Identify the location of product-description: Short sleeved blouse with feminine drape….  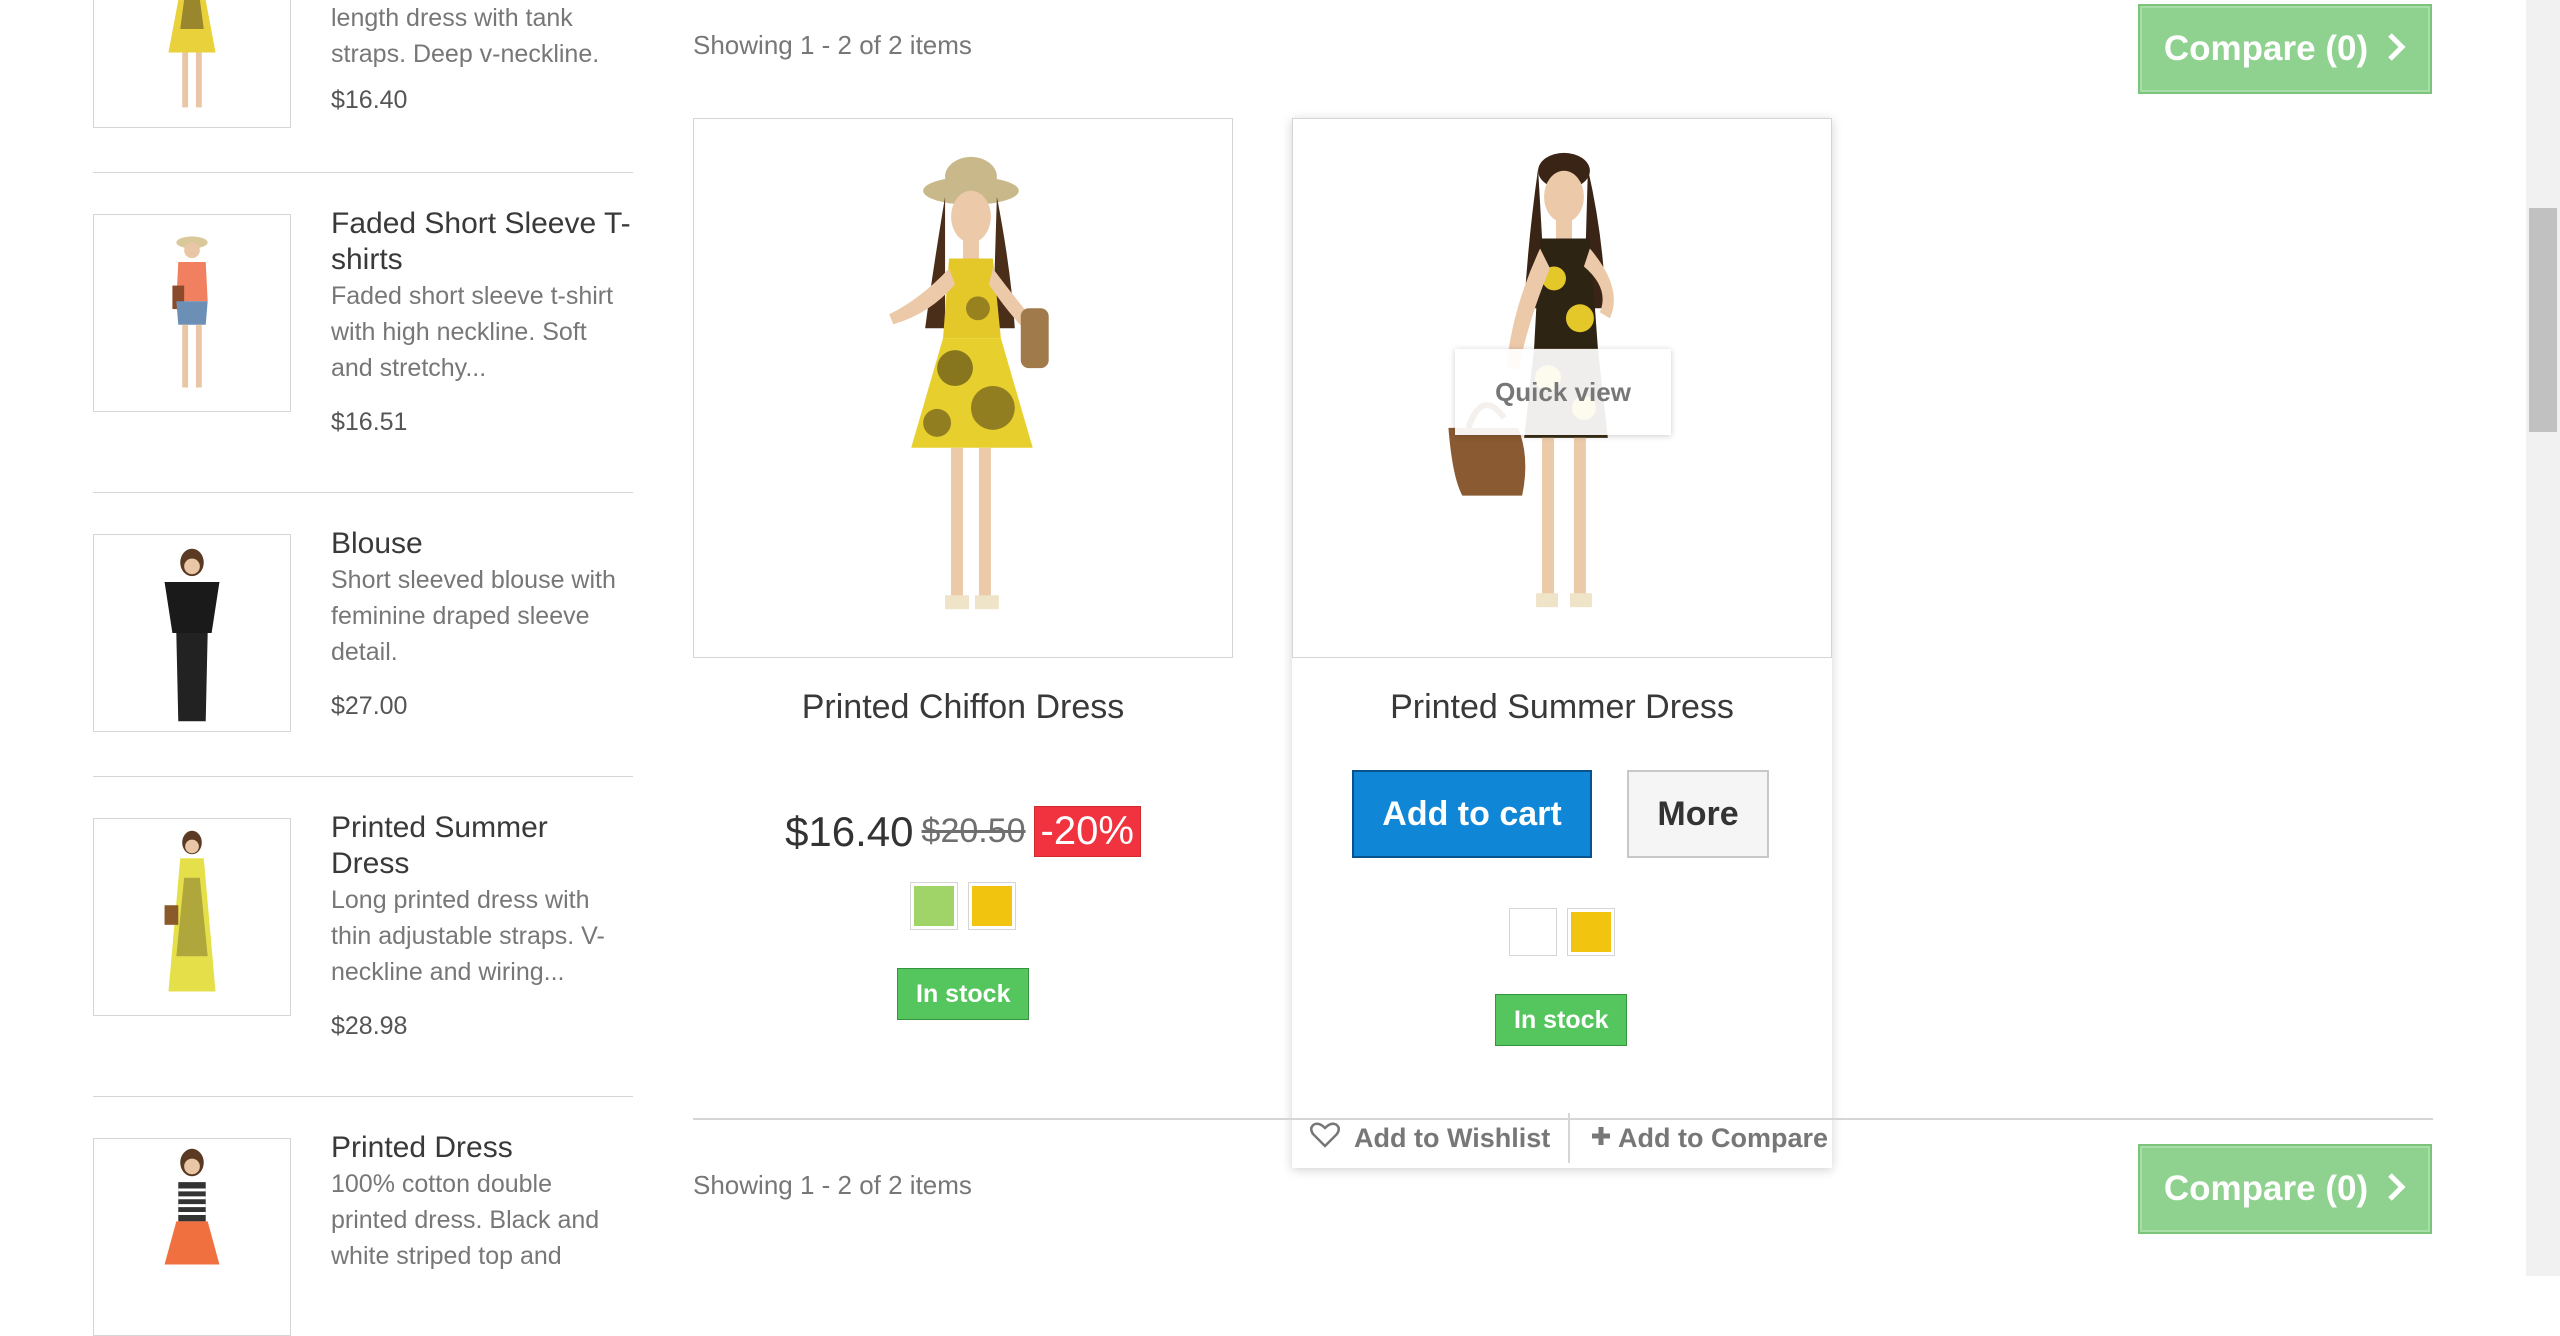
(473, 616).